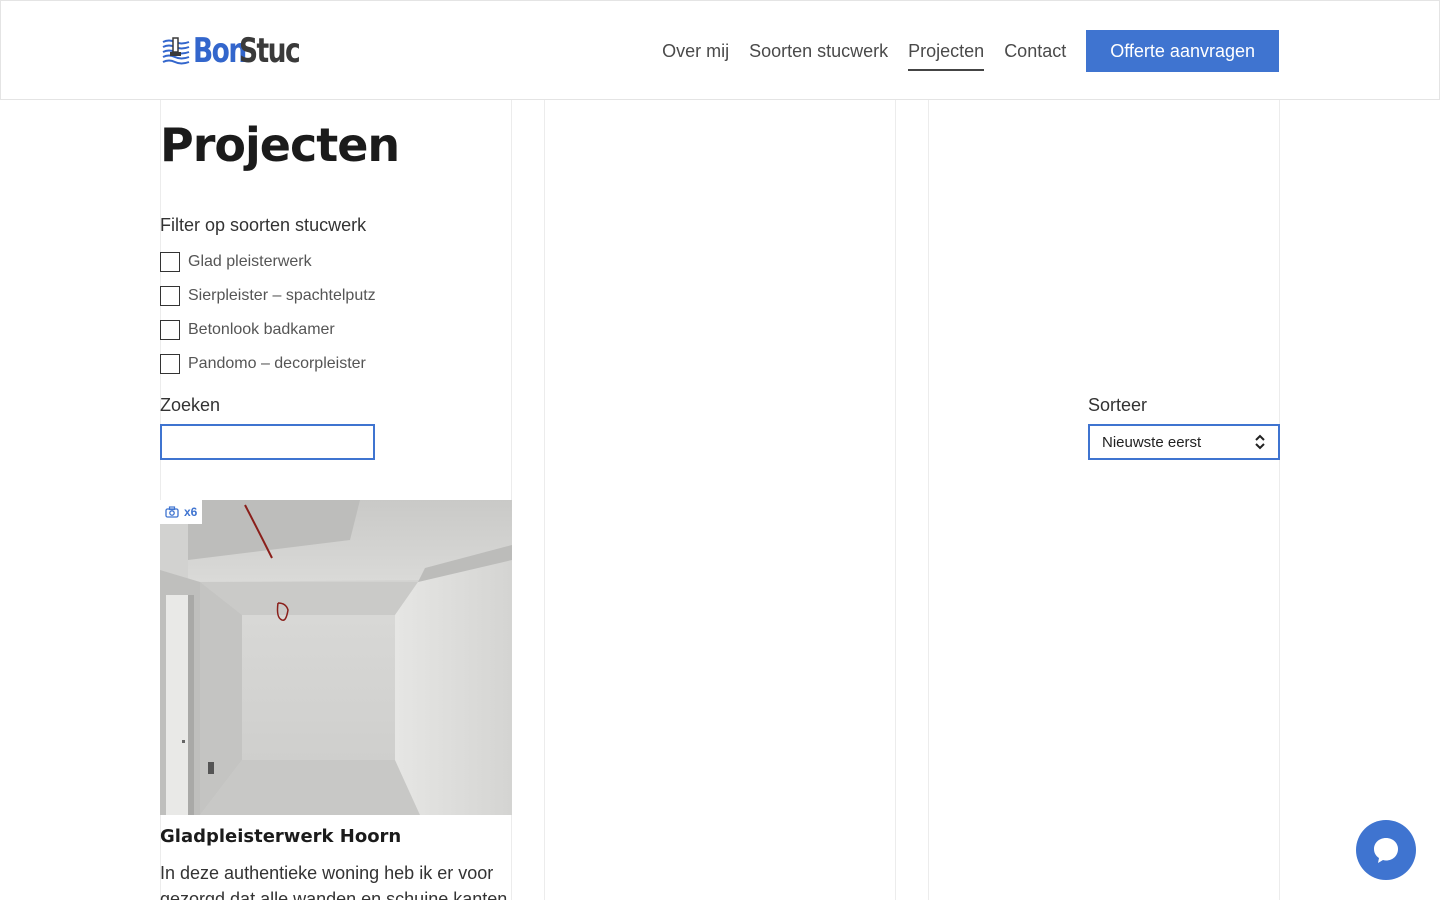 The width and height of the screenshot is (1440, 900). I want to click on logo-text-secondary: Stuc, so click(270, 51).